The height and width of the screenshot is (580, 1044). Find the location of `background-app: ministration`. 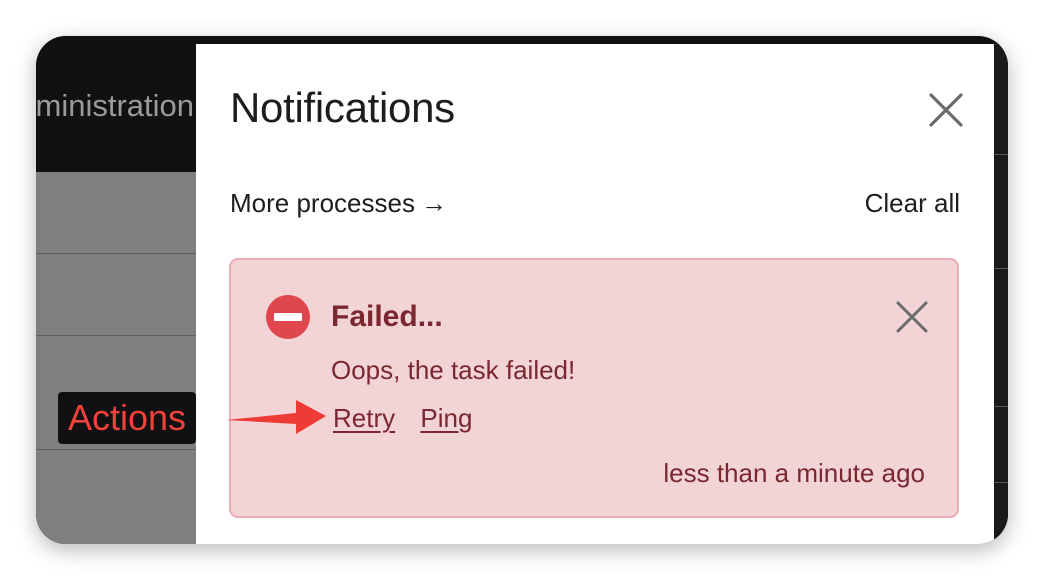

background-app: ministration is located at coordinates (116, 290).